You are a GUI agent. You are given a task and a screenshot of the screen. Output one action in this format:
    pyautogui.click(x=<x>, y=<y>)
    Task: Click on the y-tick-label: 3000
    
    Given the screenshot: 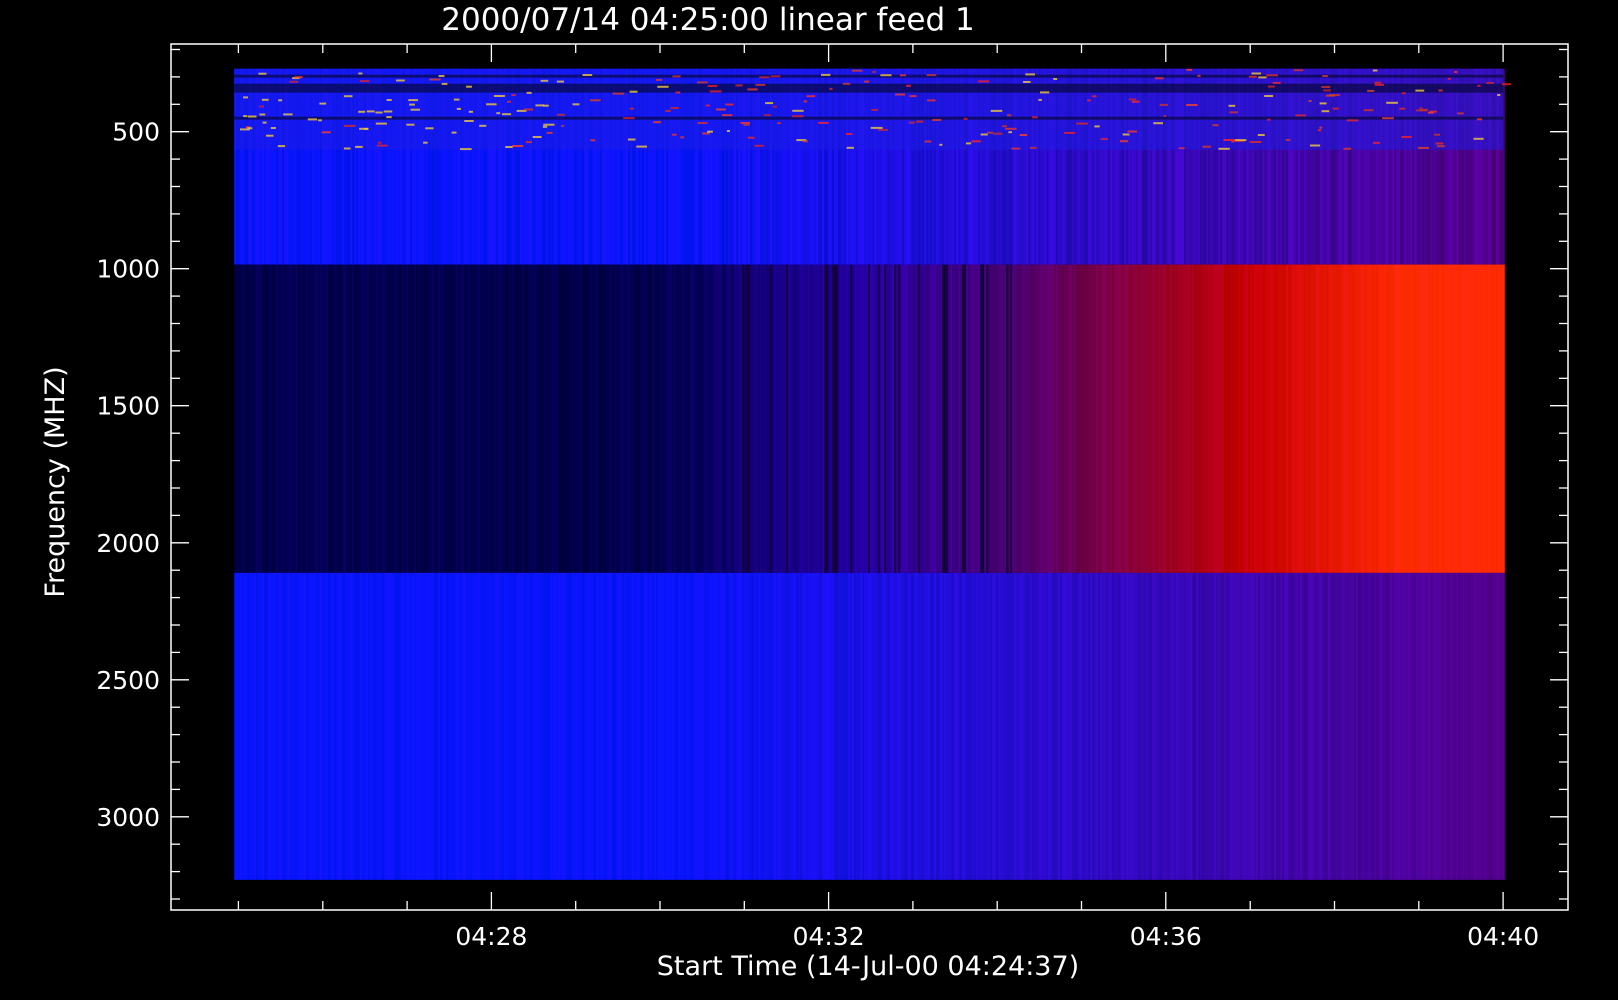 What is the action you would take?
    pyautogui.click(x=128, y=817)
    